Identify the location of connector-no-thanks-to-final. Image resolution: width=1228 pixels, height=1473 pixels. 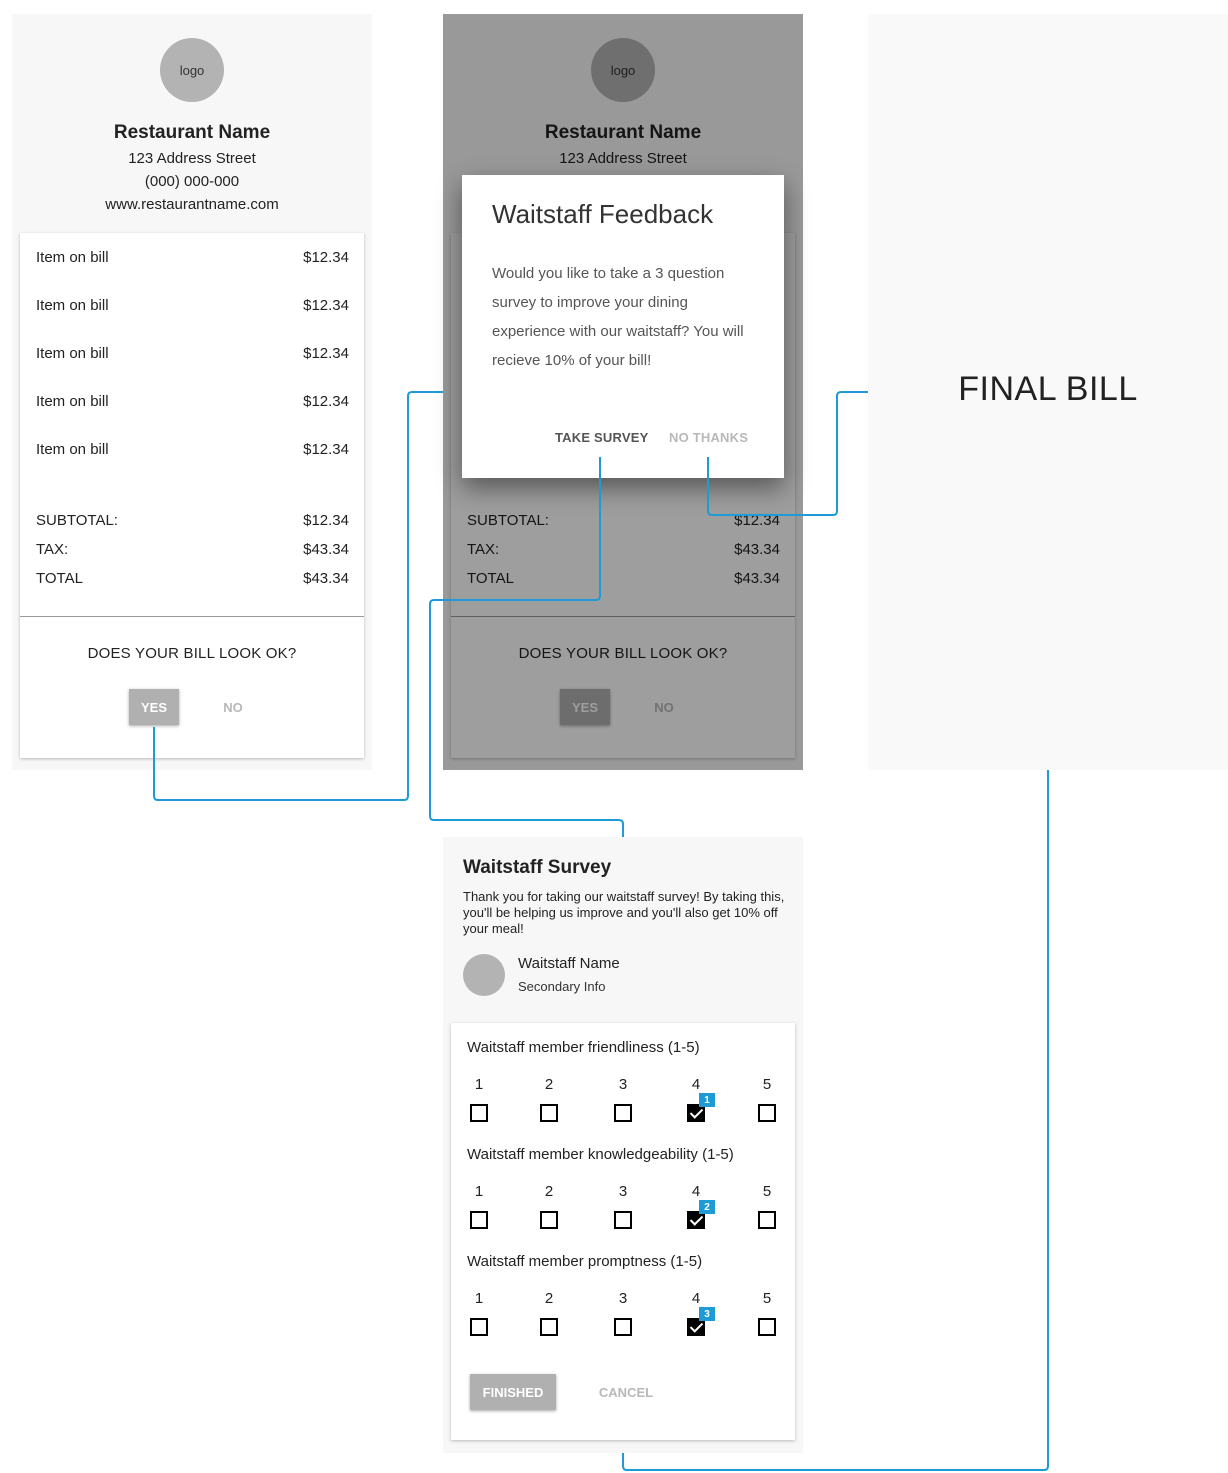
(787, 453).